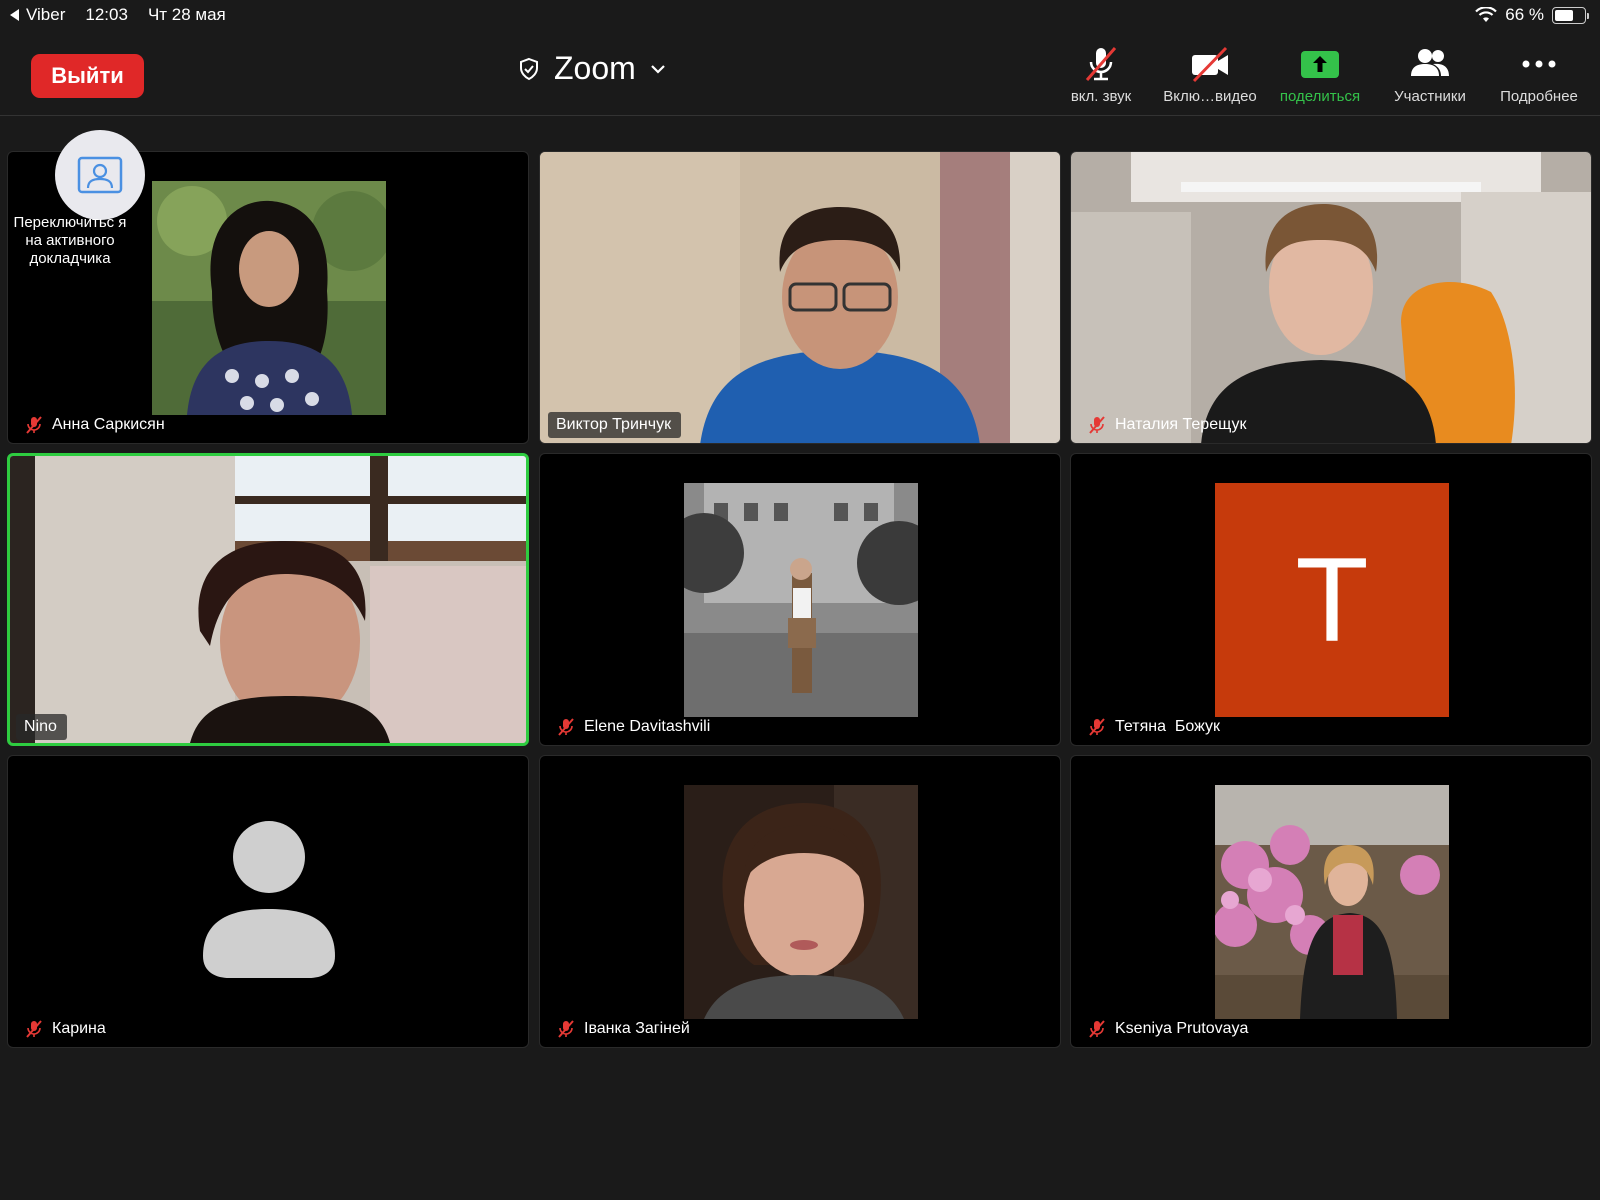  I want to click on name-tag: Elene Davitashvili, so click(634, 727).